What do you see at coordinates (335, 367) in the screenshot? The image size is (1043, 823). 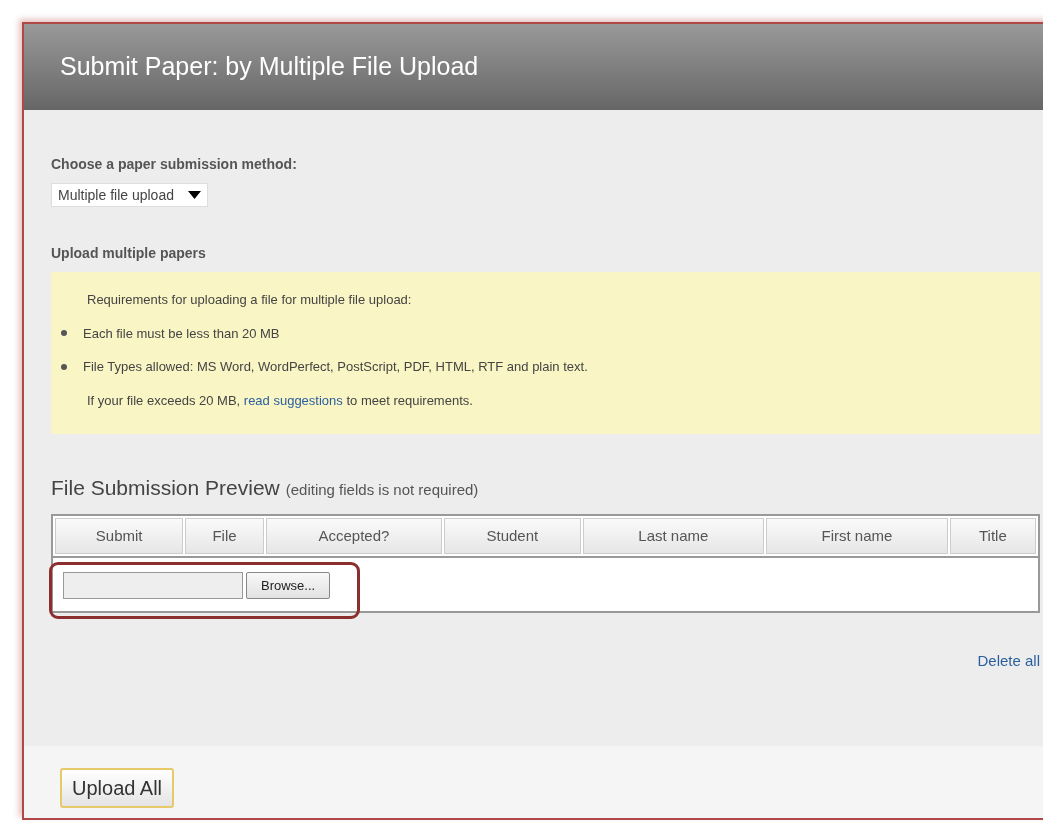 I see `requirement-item: File Types allowed: MS Word, WordPerfect, PostScript, PDF, HTML, RTF and plain text.` at bounding box center [335, 367].